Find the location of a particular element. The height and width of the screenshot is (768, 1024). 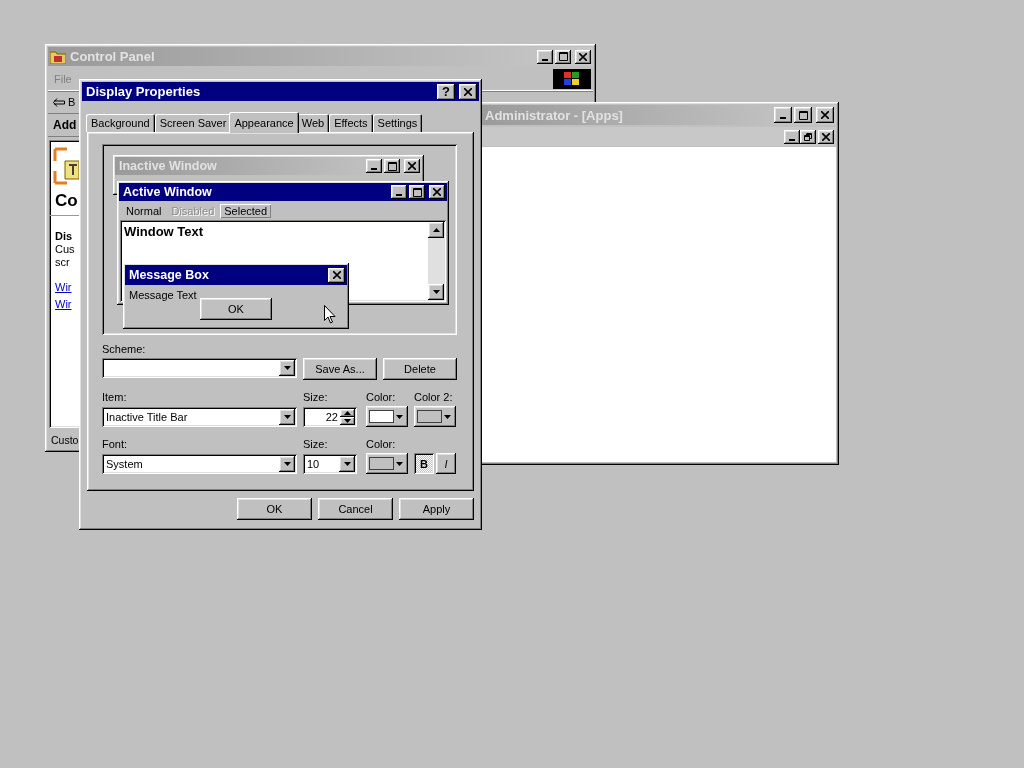

scheme-button: Delete is located at coordinates (420, 369).